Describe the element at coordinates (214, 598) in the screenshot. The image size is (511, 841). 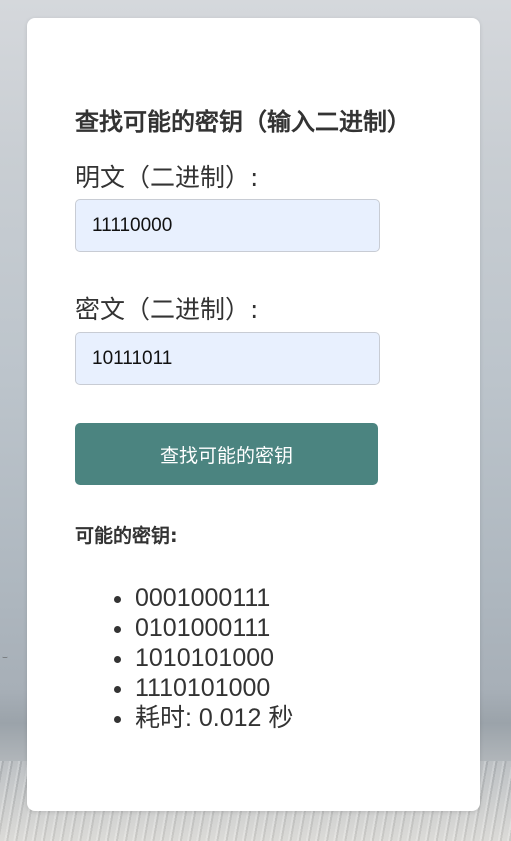
I see `list-item: 0001000111` at that location.